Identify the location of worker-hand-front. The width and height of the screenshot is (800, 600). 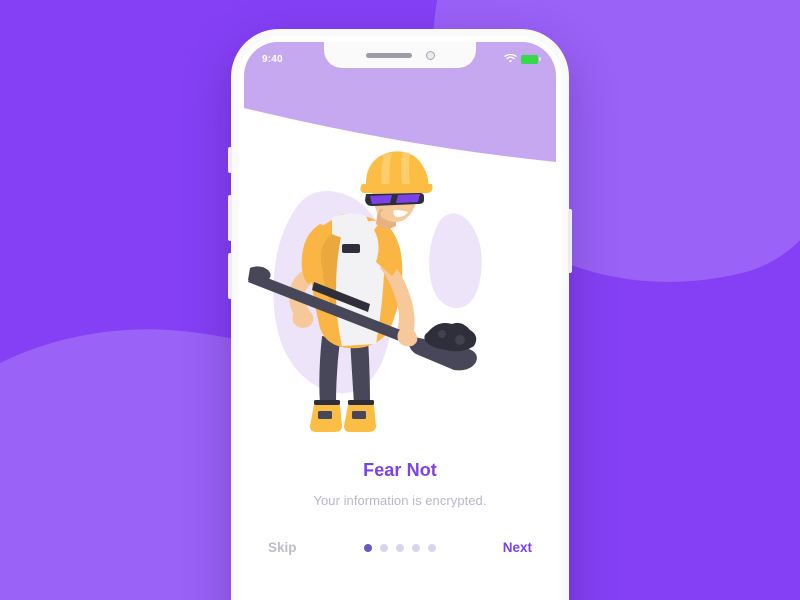
(407, 337).